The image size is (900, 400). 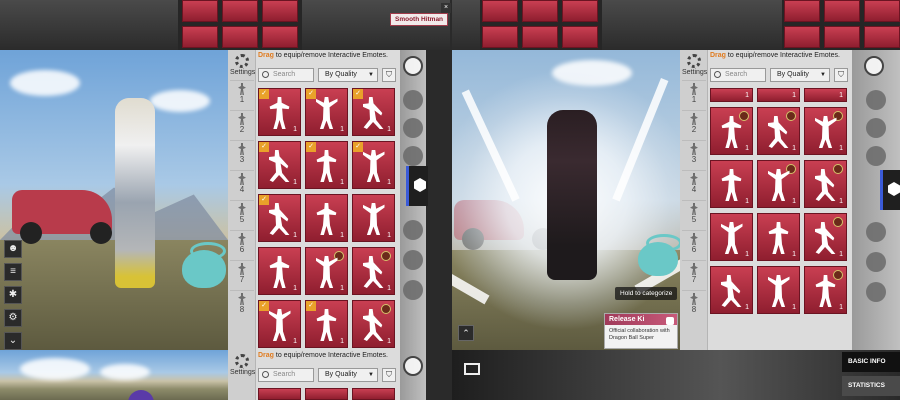 What do you see at coordinates (446, 8) in the screenshot?
I see `close-icon: ×` at bounding box center [446, 8].